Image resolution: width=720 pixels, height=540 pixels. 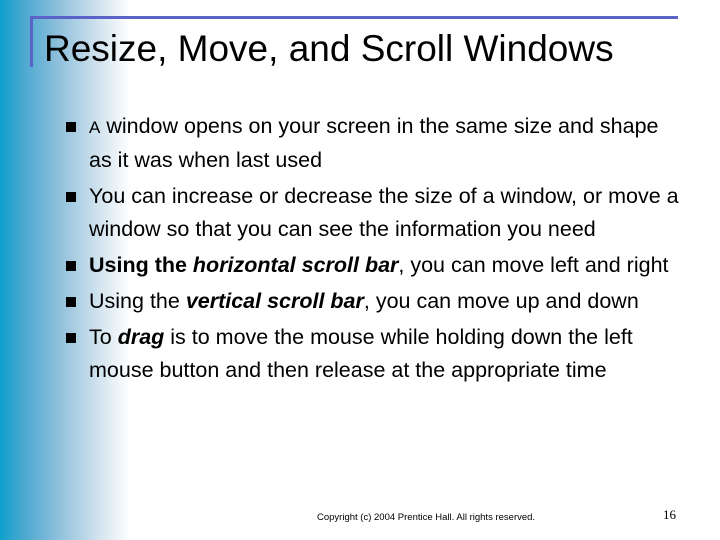 What do you see at coordinates (295, 265) in the screenshot?
I see `bullet-term: horizontal scroll bar` at bounding box center [295, 265].